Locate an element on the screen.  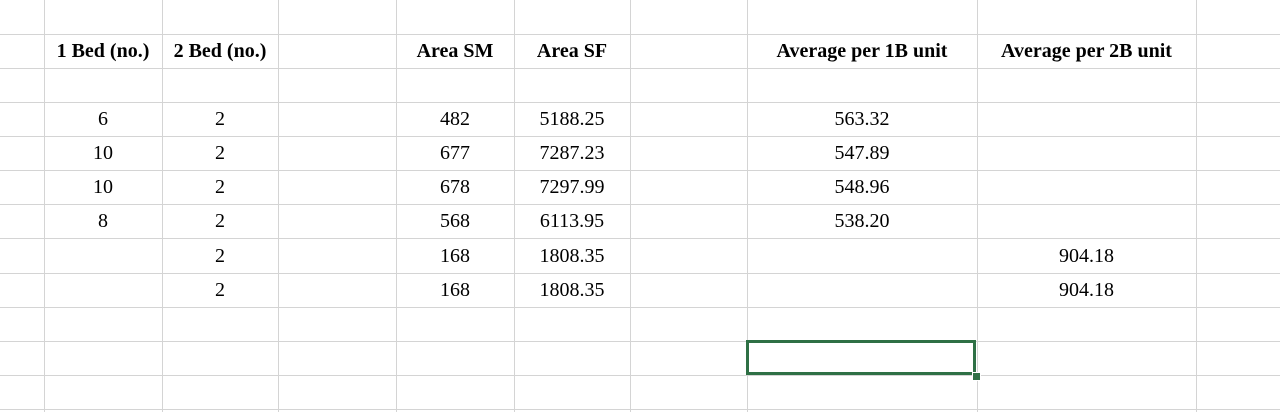
cell-area-sf: 7287.23 is located at coordinates (572, 153).